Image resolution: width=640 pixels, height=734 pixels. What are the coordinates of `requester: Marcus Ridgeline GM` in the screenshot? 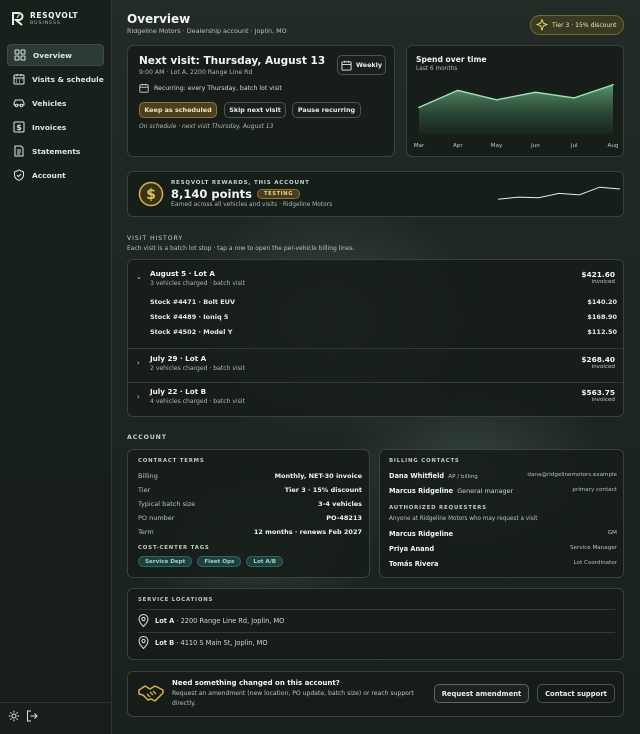 It's located at (503, 534).